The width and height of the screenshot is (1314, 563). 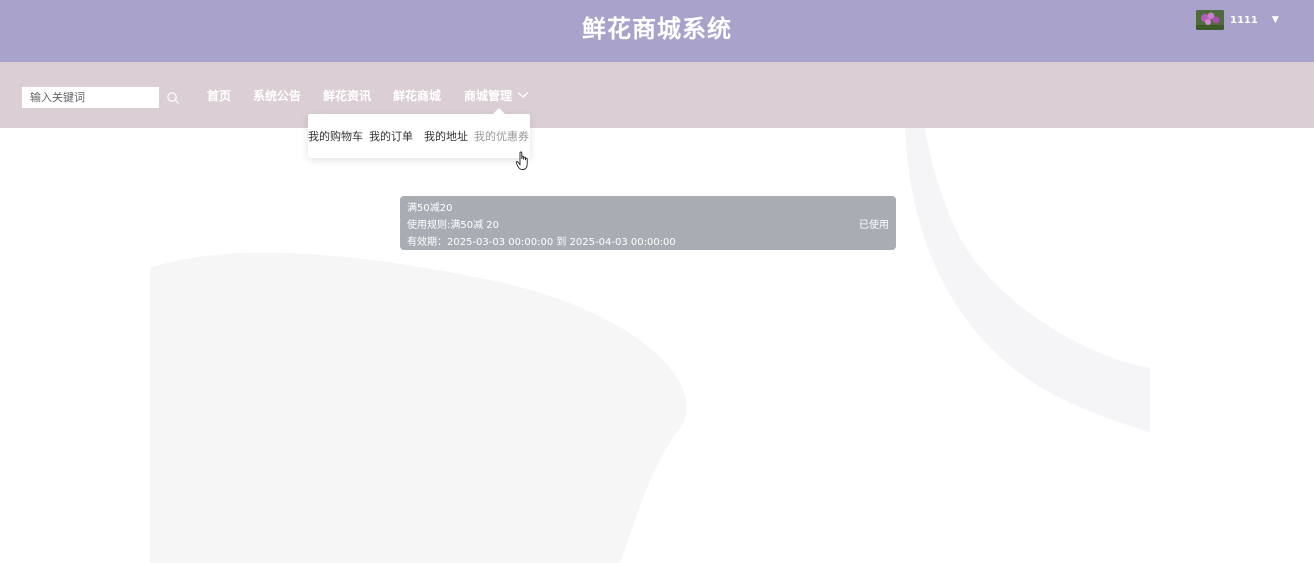 What do you see at coordinates (417, 96) in the screenshot?
I see `nav-item-shop: 鲜花商城` at bounding box center [417, 96].